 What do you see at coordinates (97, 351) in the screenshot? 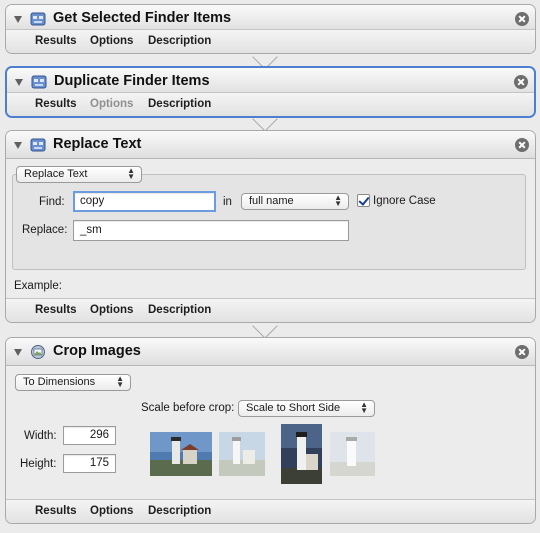
I see `action-title: Crop Images` at bounding box center [97, 351].